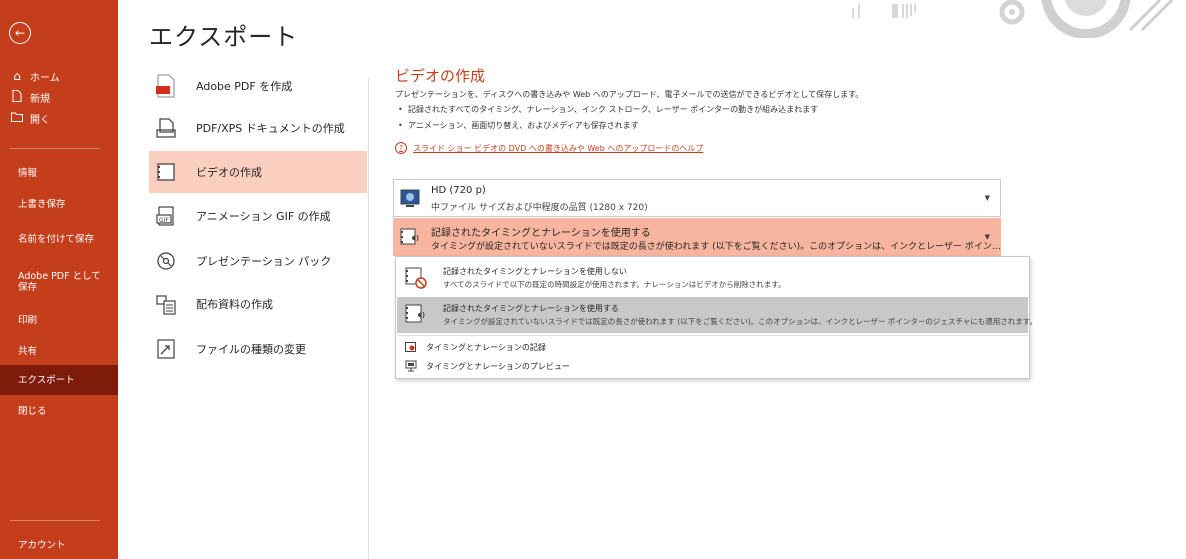 The height and width of the screenshot is (559, 1186). Describe the element at coordinates (40, 120) in the screenshot. I see `sidebar-item-label: 開く` at that location.